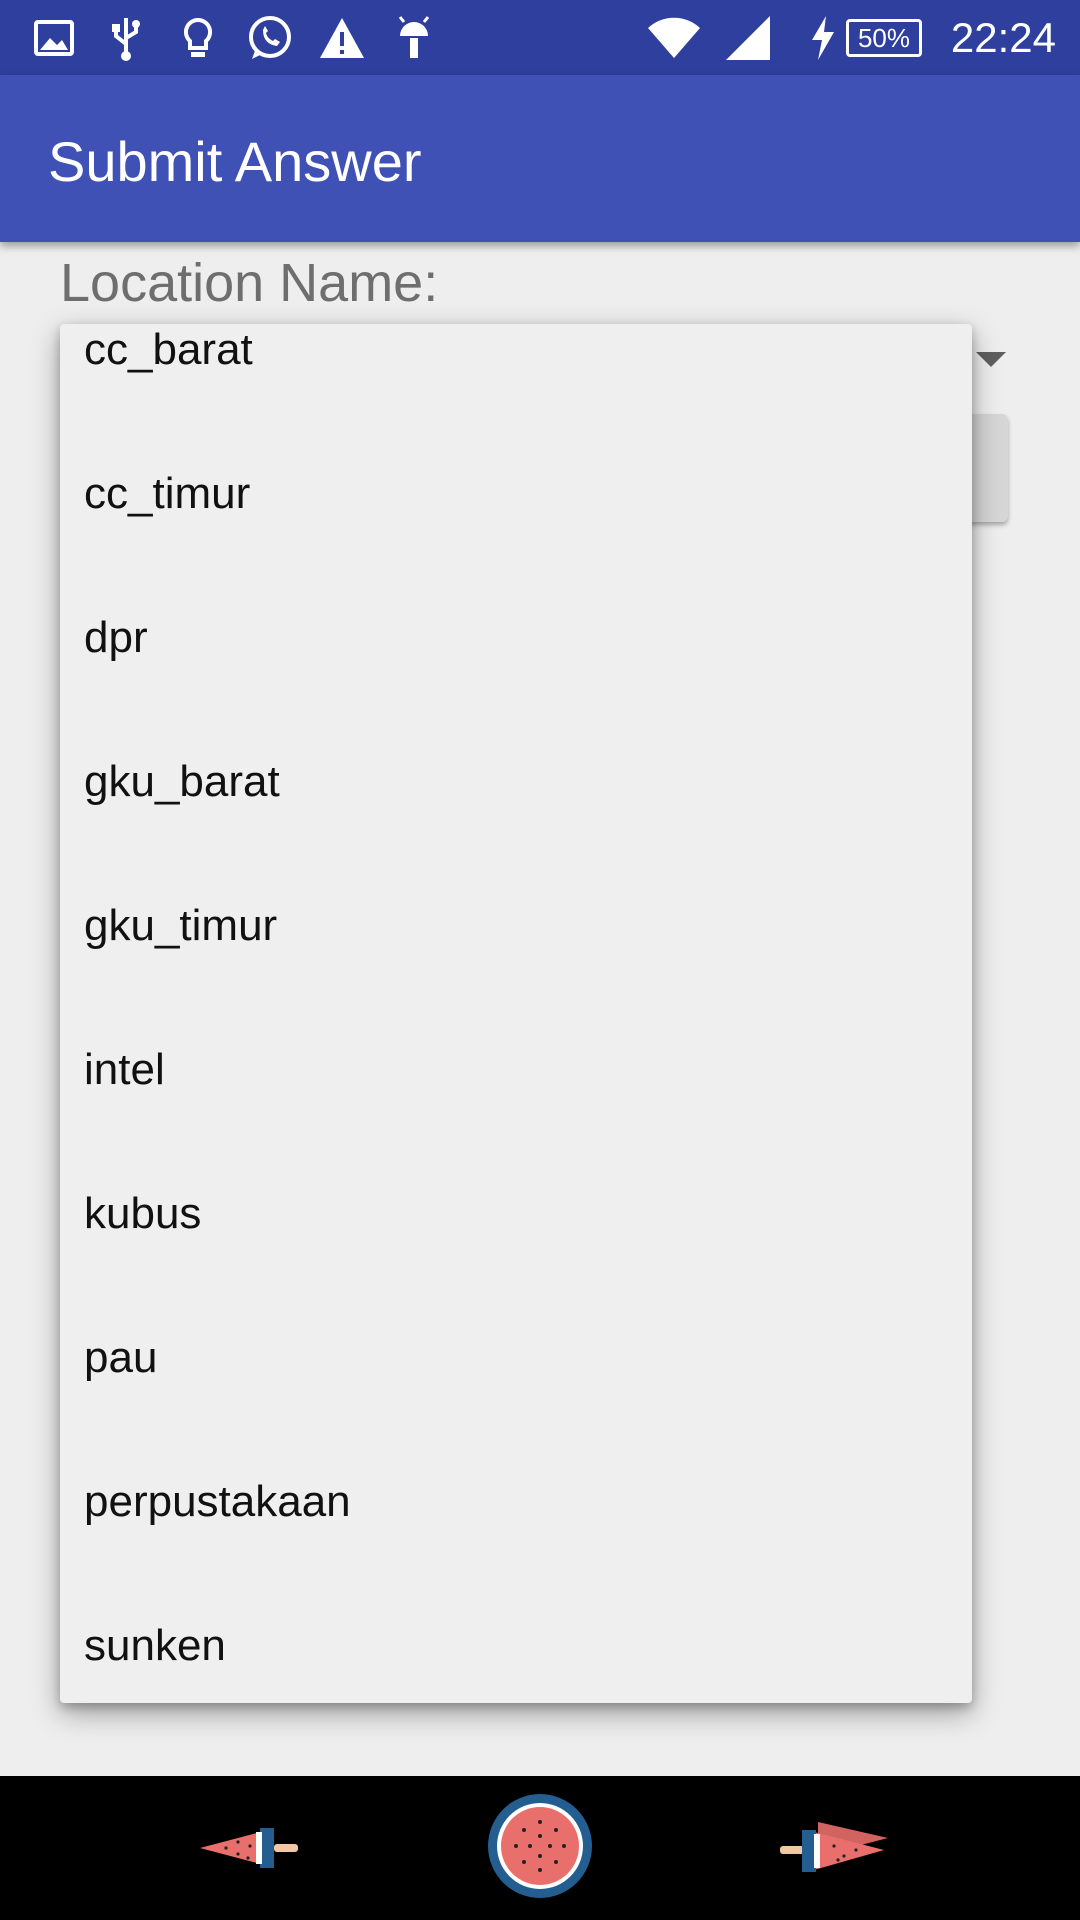 The image size is (1080, 1920). I want to click on status-bar: 50% 22:24, so click(540, 37).